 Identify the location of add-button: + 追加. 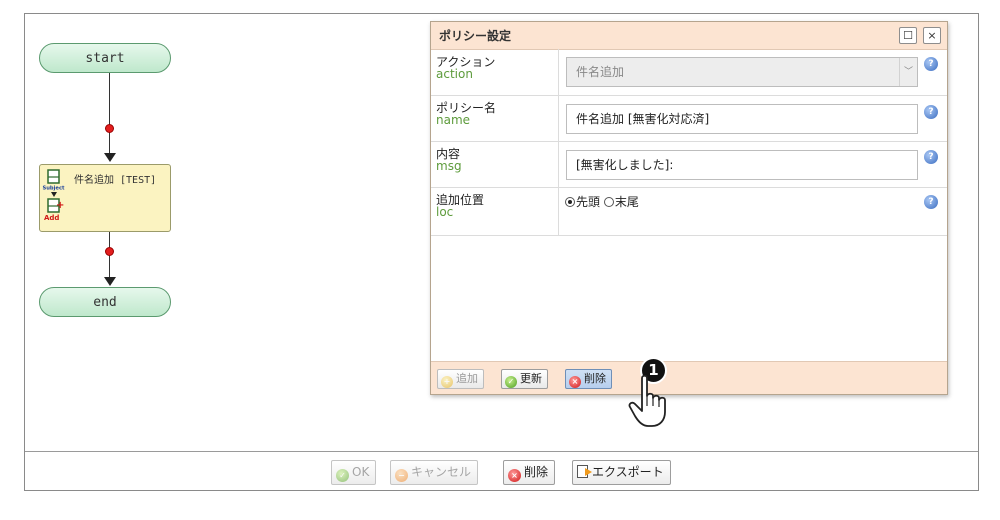
(460, 379).